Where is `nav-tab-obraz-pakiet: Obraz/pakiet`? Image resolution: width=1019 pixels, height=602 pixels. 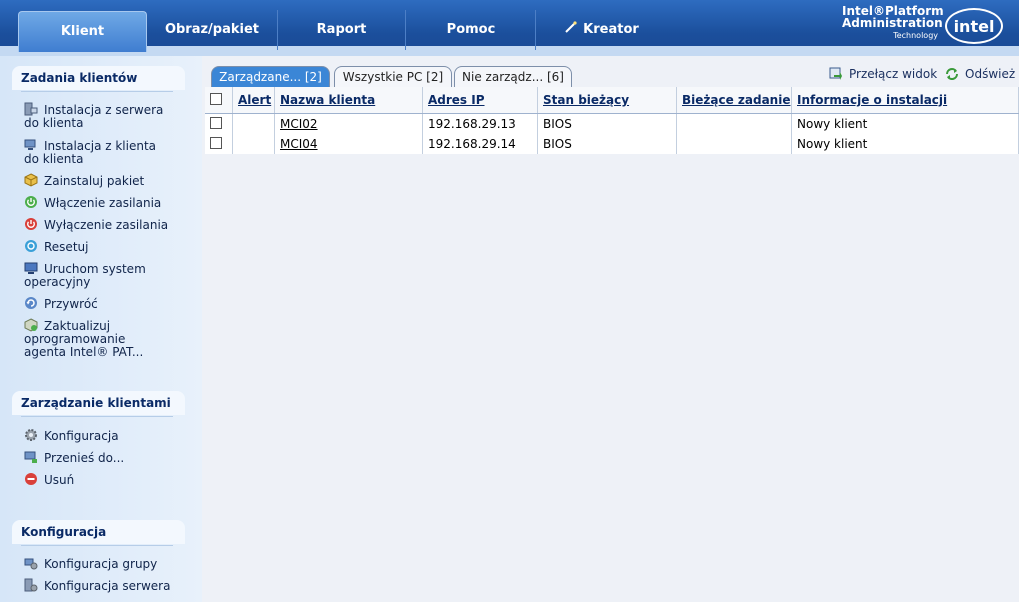
nav-tab-obraz-pakiet: Obraz/pakiet is located at coordinates (212, 30).